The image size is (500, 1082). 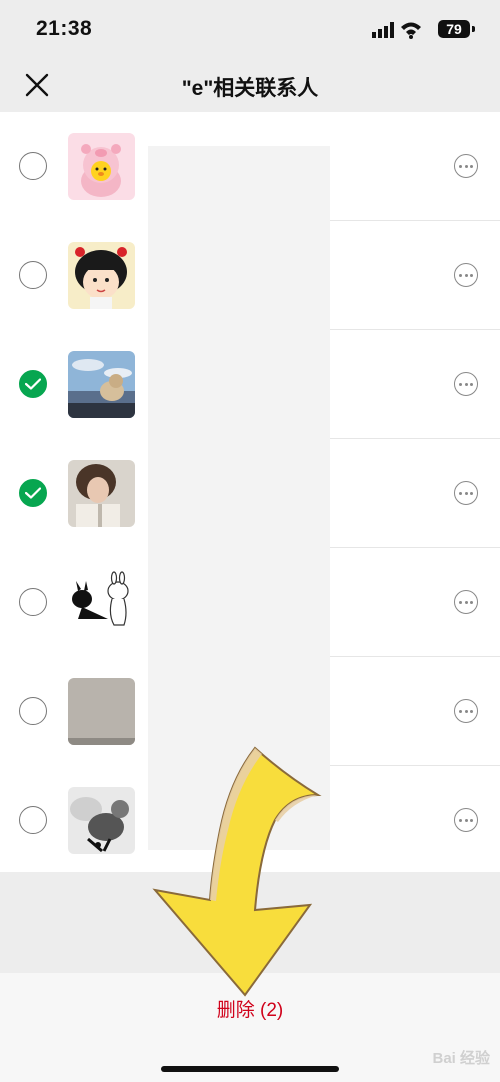 I want to click on wifi-icon, so click(x=411, y=30).